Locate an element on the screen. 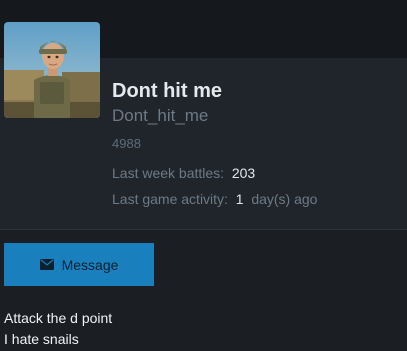  last-game-activity-label: Last game activity is located at coordinates (168, 199).